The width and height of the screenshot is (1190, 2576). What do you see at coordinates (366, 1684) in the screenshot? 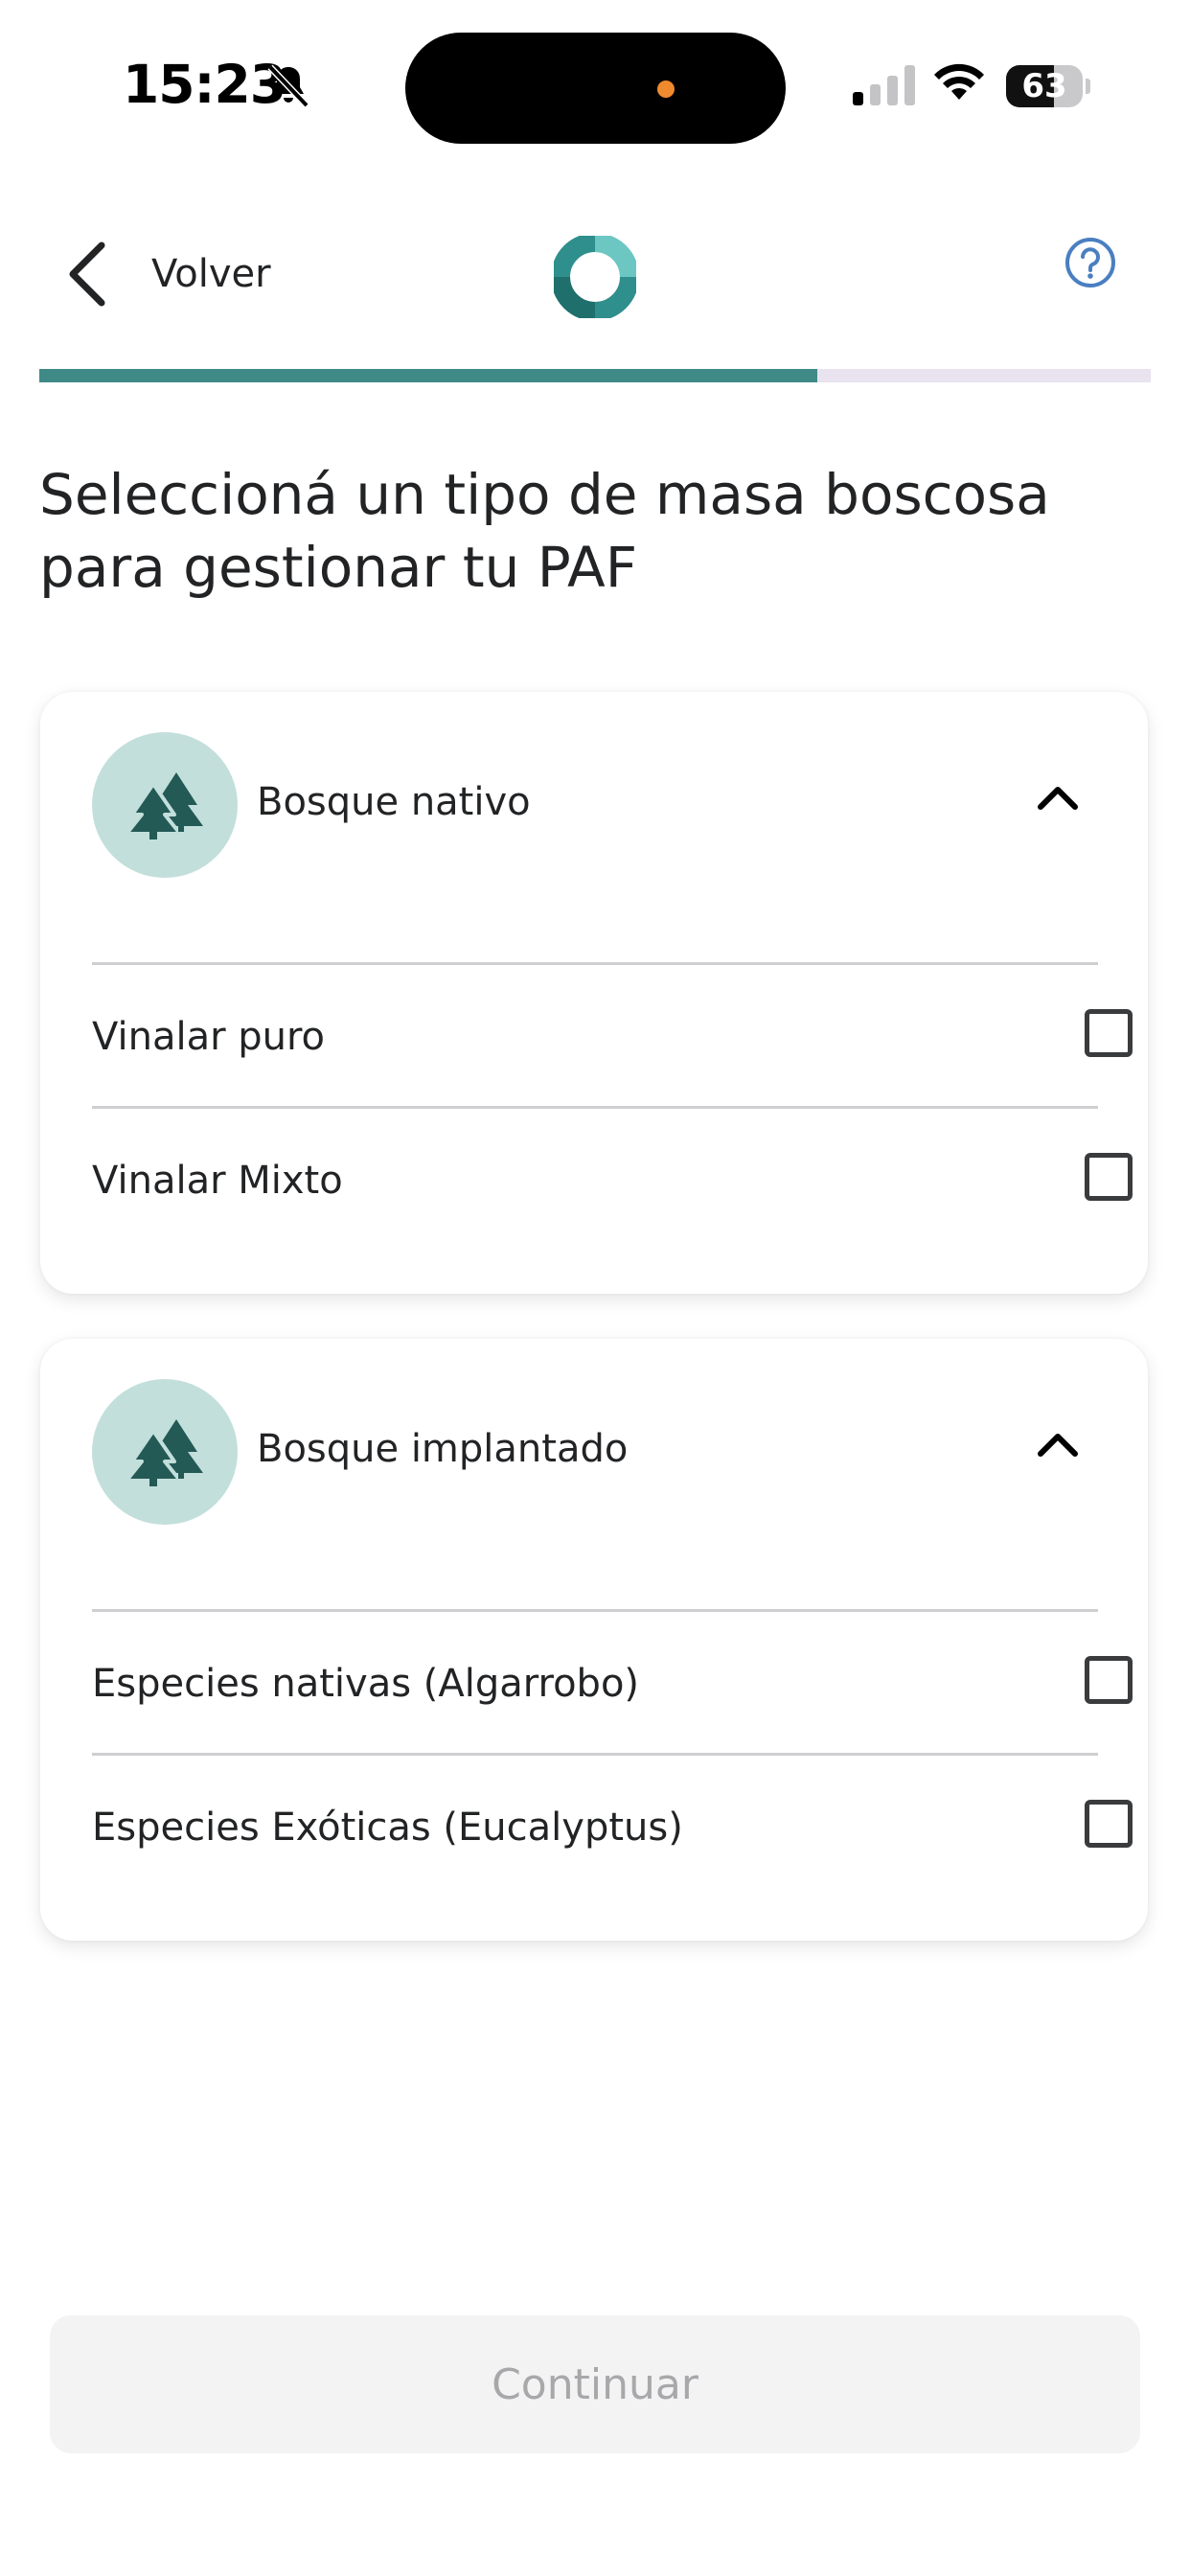
I see `option-label: Especies nativas (Algarrobo)` at bounding box center [366, 1684].